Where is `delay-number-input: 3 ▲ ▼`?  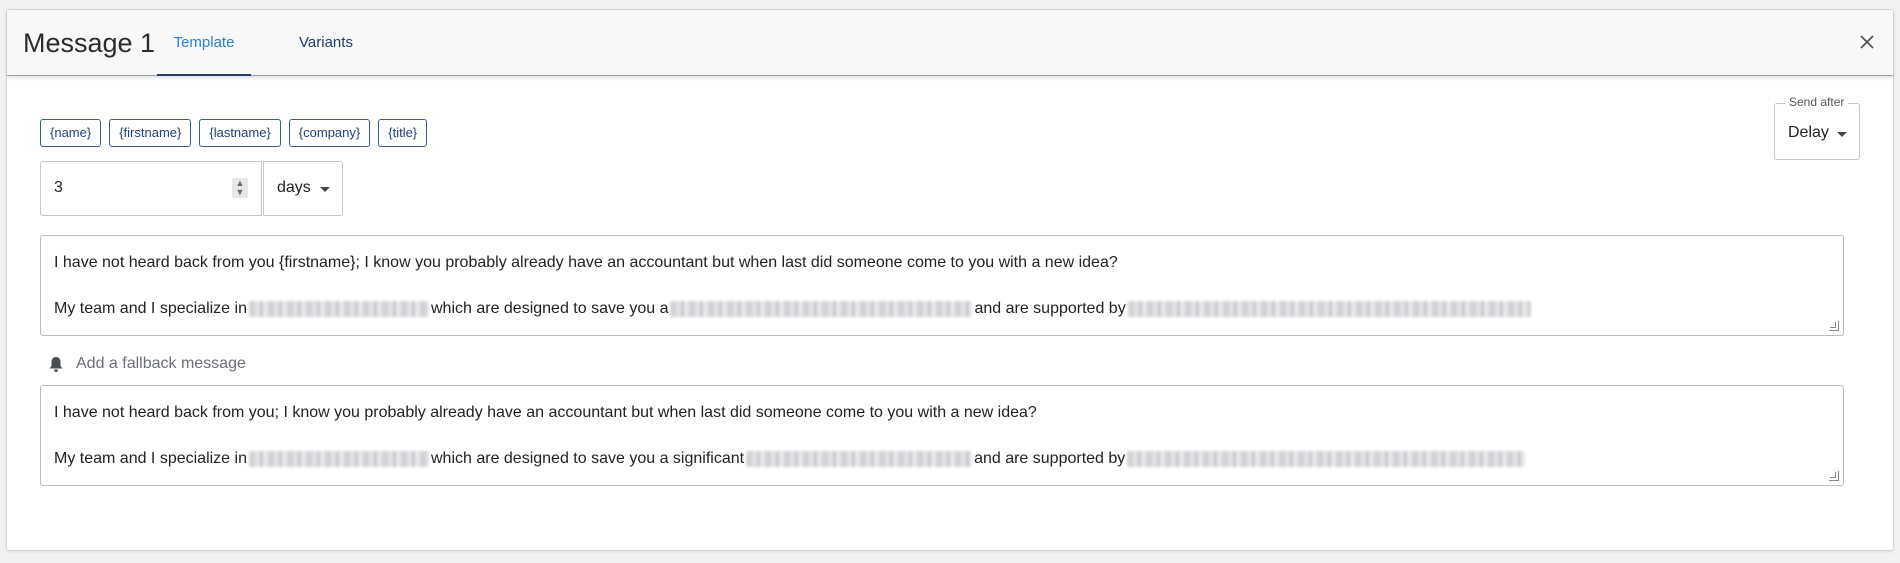 delay-number-input: 3 ▲ ▼ is located at coordinates (151, 188).